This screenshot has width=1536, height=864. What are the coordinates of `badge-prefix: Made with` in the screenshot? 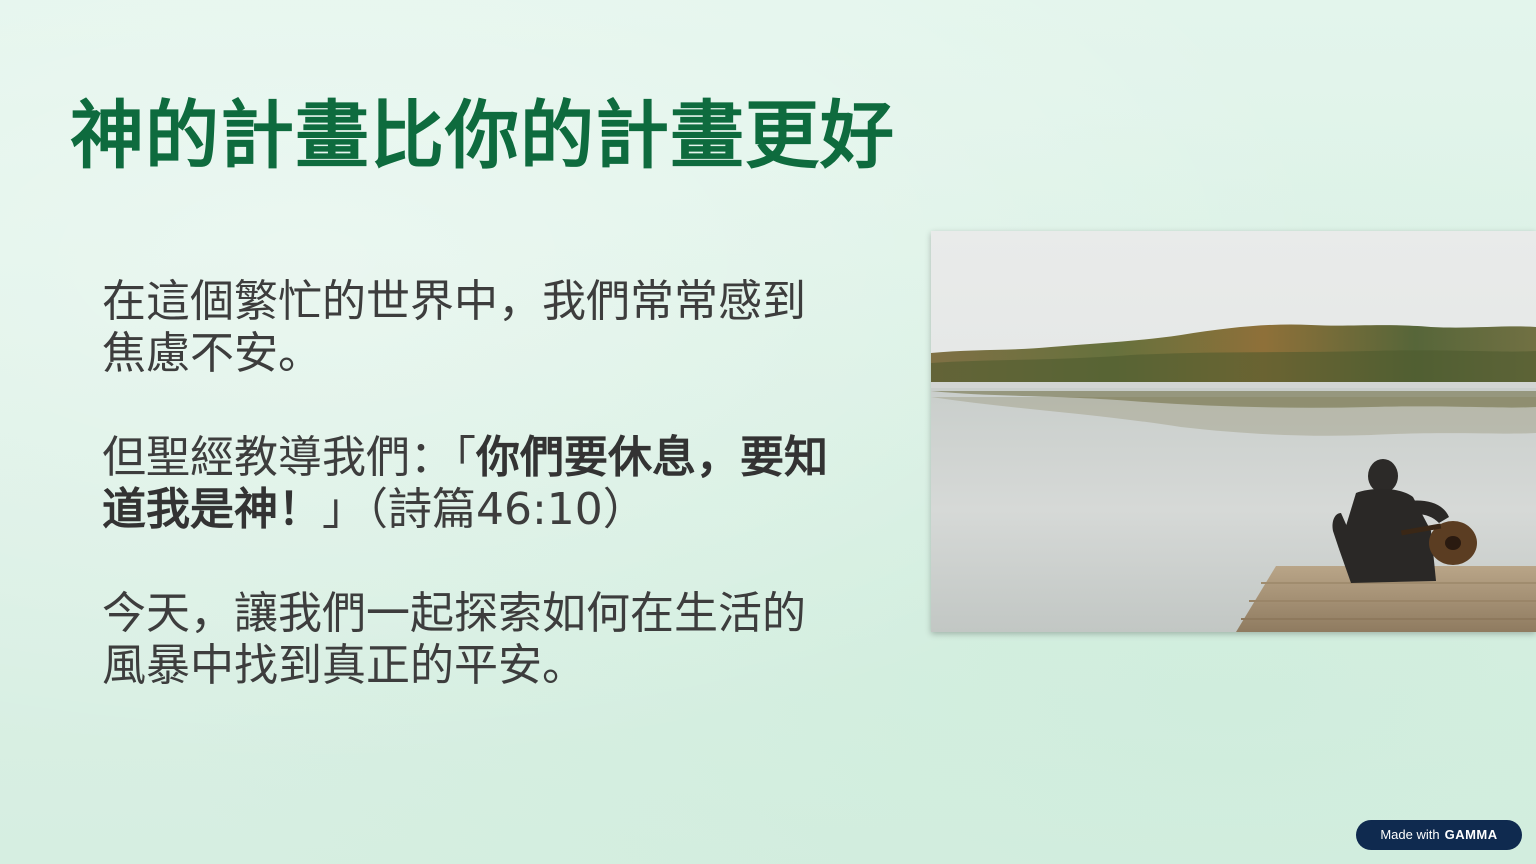 It's located at (1410, 834).